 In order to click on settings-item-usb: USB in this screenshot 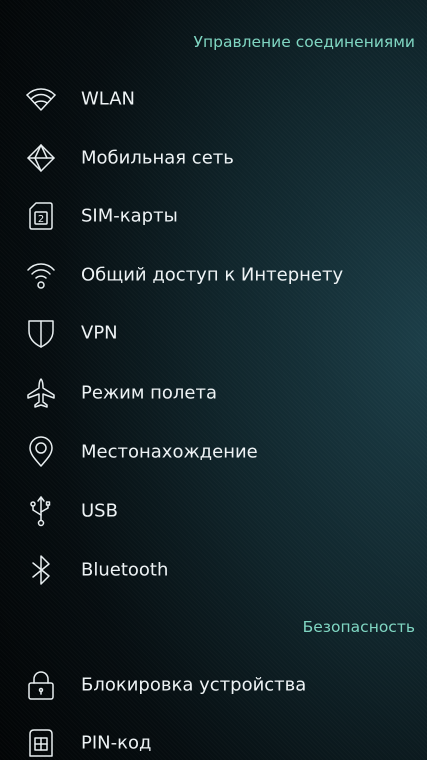, I will do `click(213, 511)`.